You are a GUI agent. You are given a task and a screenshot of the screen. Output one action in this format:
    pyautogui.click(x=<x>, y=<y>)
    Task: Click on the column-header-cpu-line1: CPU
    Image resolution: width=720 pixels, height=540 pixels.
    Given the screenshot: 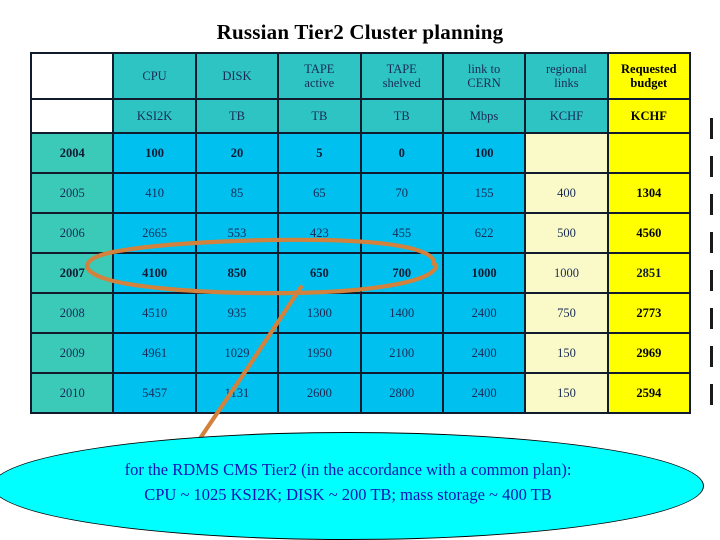 What is the action you would take?
    pyautogui.click(x=154, y=76)
    